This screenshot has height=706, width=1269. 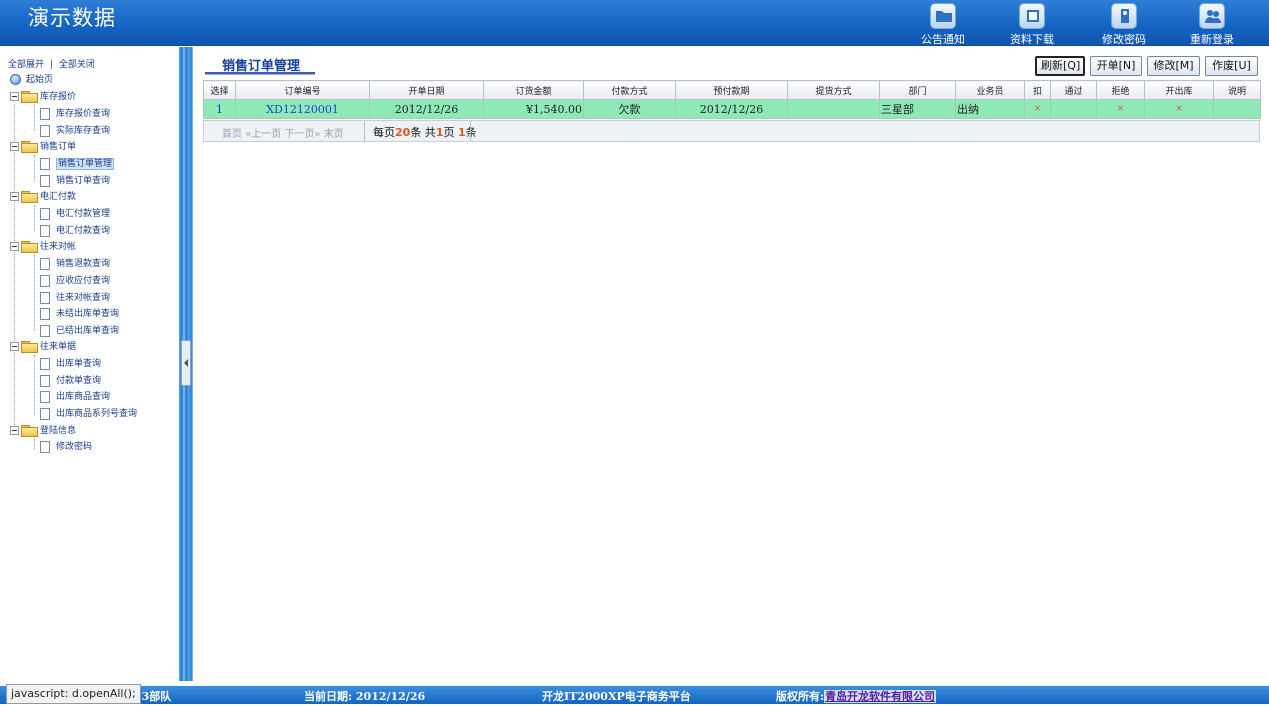 What do you see at coordinates (1116, 66) in the screenshot?
I see `new-order-button: 开单[N]` at bounding box center [1116, 66].